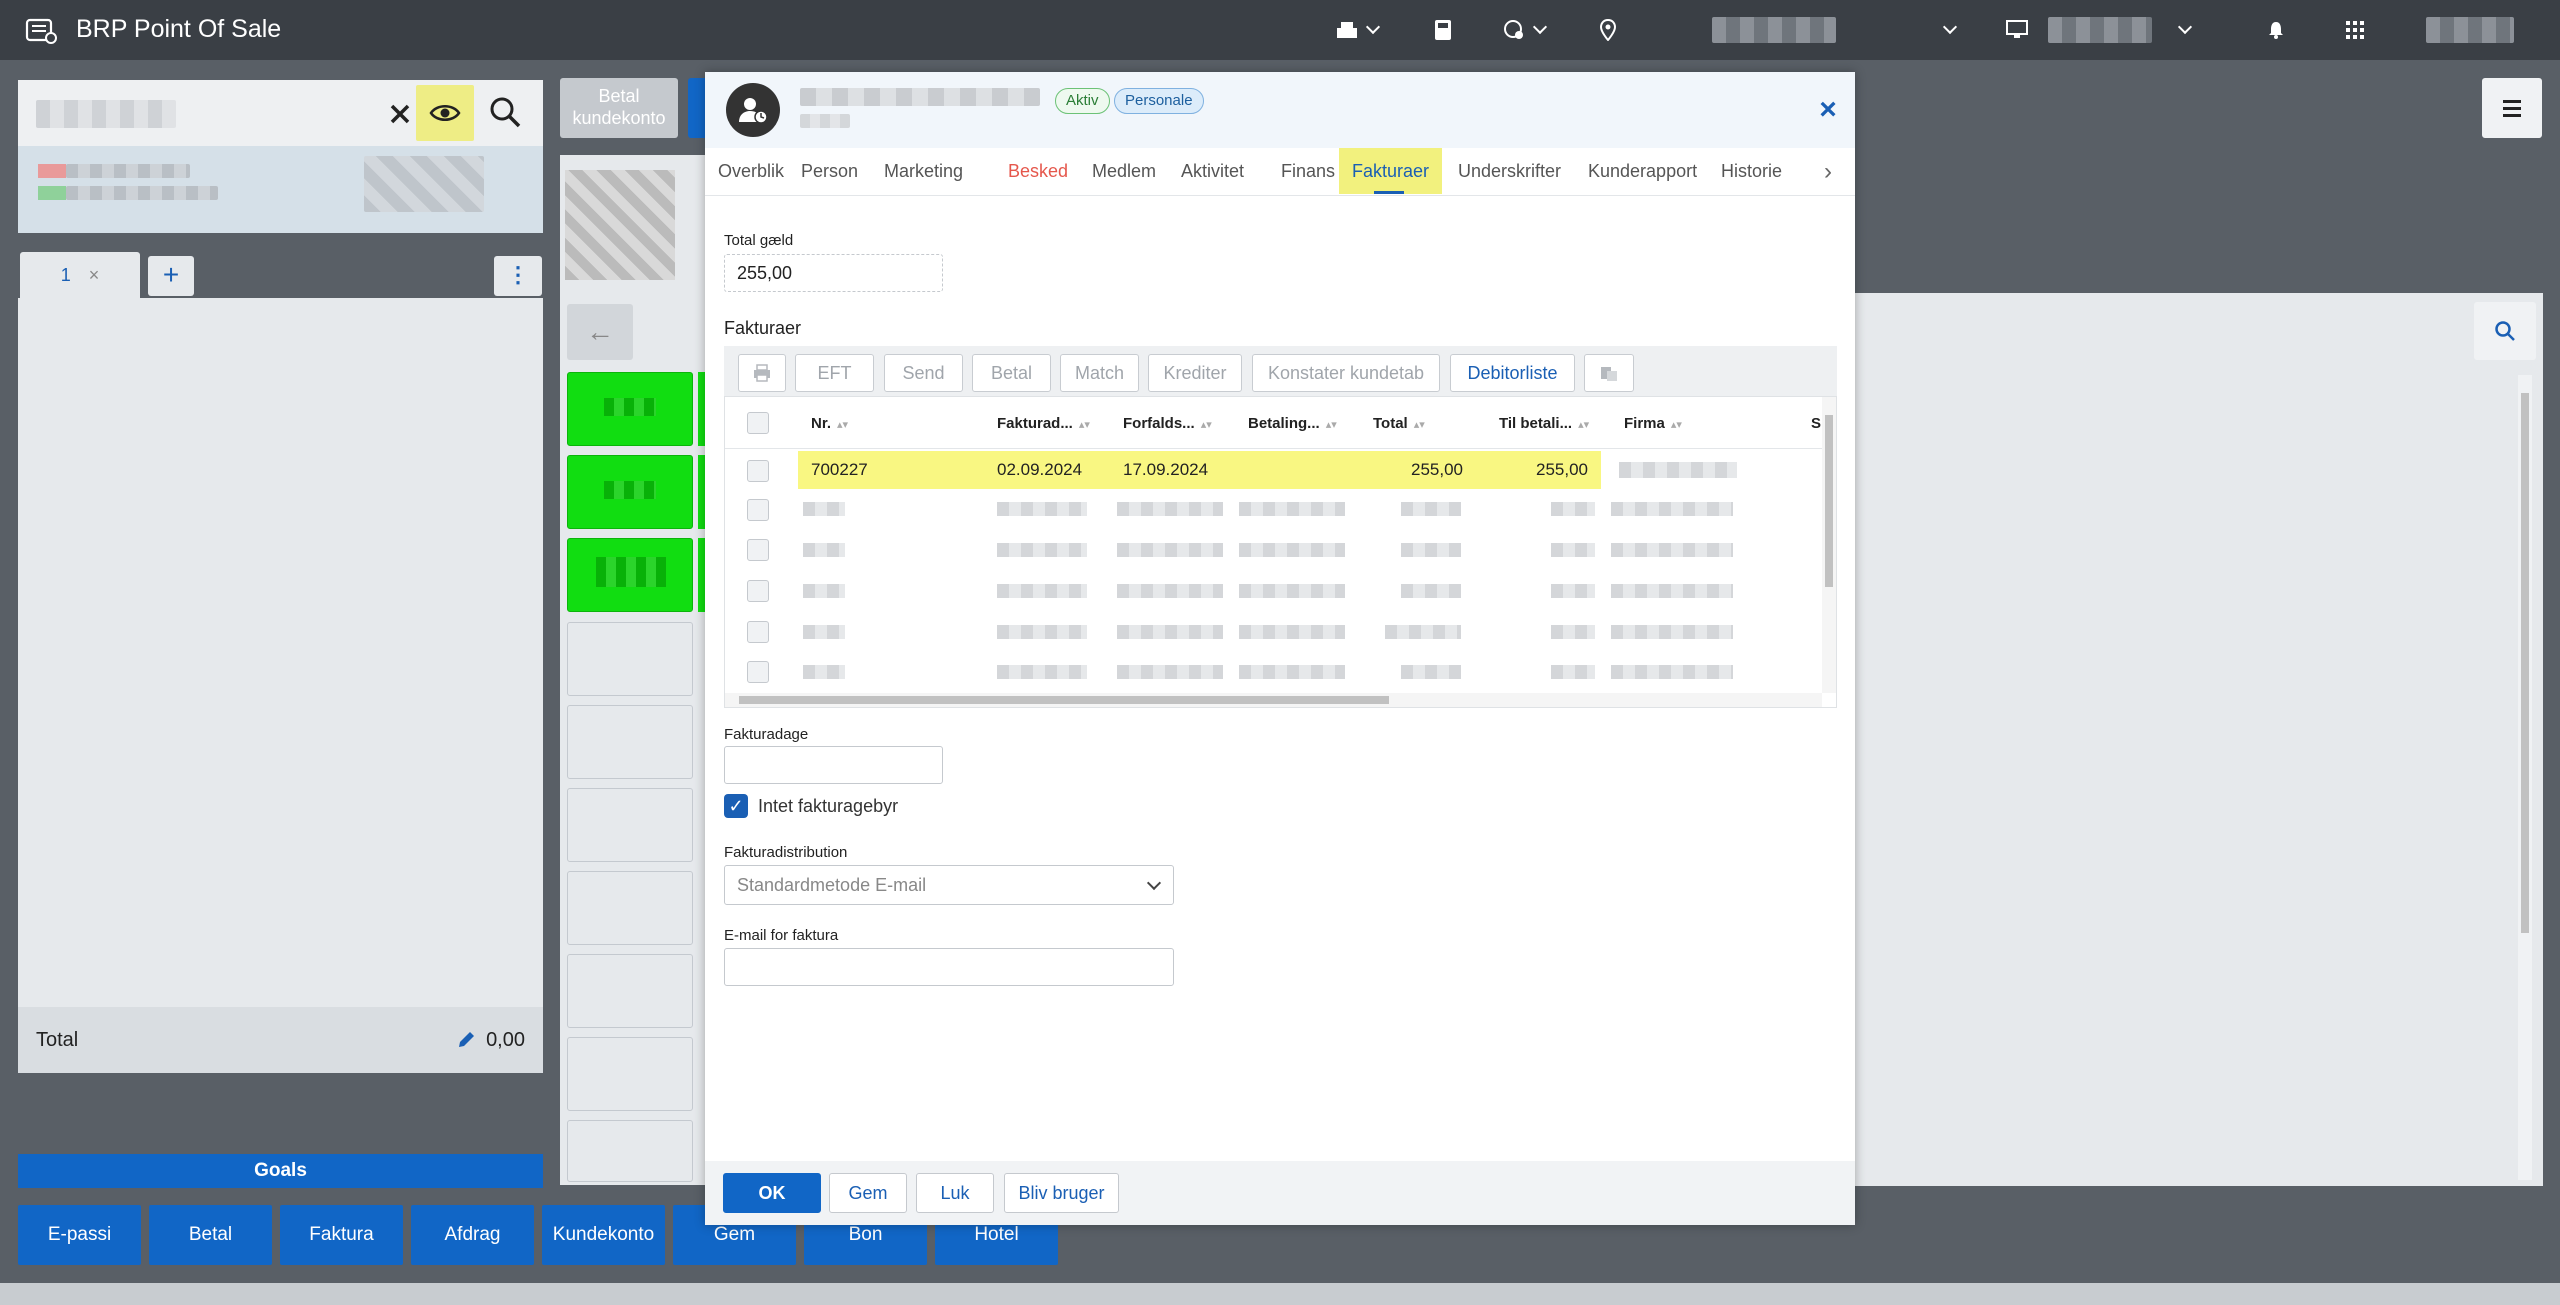  I want to click on user-menu, so click(2470, 30).